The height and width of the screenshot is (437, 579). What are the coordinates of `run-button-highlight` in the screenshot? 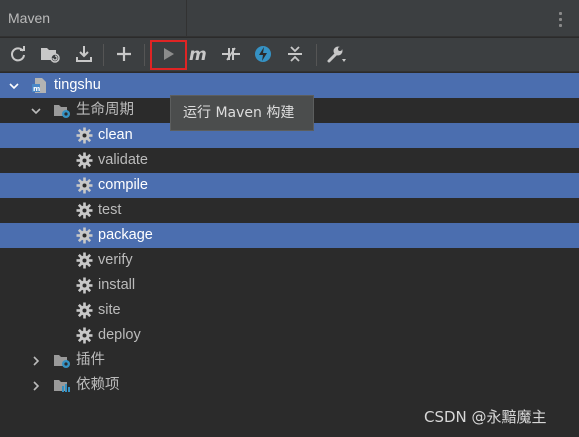 It's located at (168, 55).